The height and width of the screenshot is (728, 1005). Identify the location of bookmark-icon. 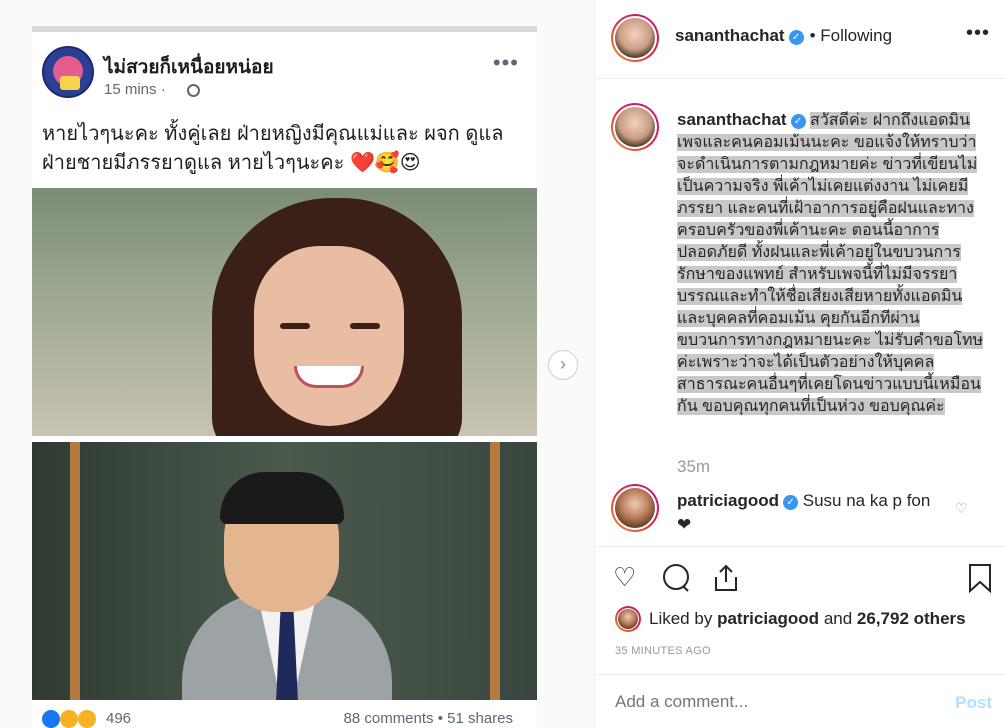
(980, 580).